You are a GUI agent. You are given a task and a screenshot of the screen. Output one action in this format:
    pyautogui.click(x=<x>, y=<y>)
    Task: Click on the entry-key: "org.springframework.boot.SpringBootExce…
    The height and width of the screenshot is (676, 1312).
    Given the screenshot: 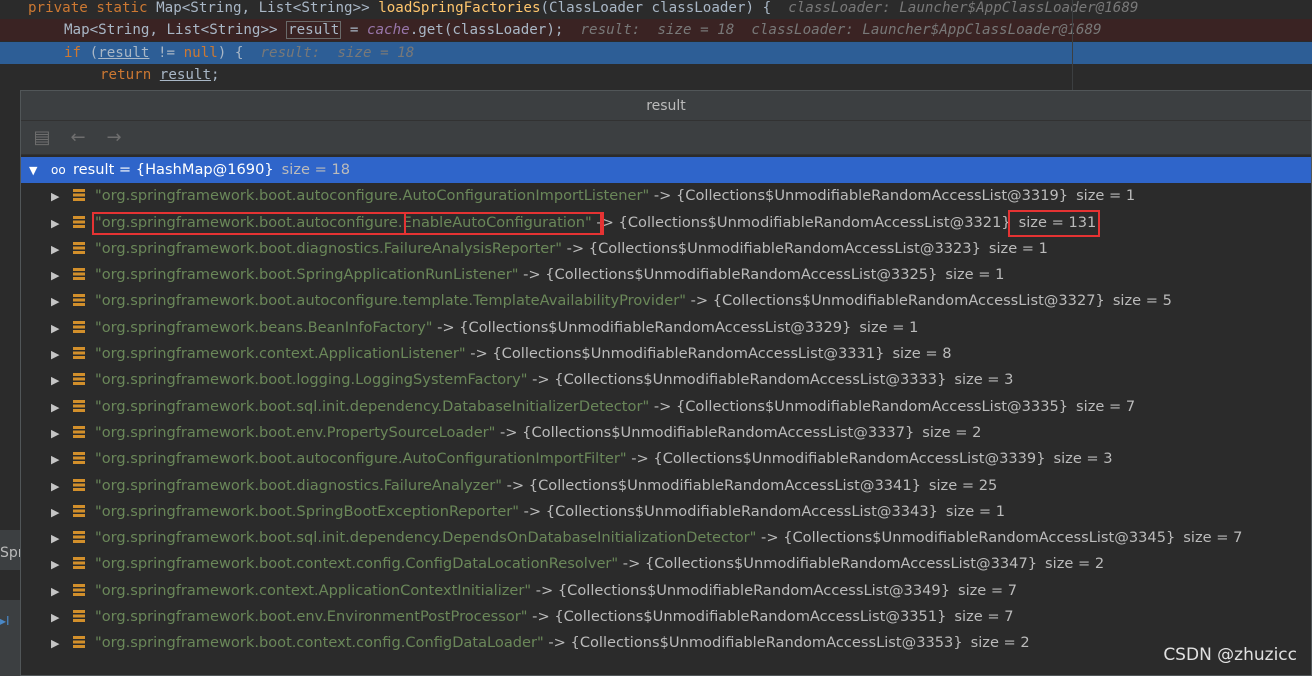 What is the action you would take?
    pyautogui.click(x=307, y=511)
    